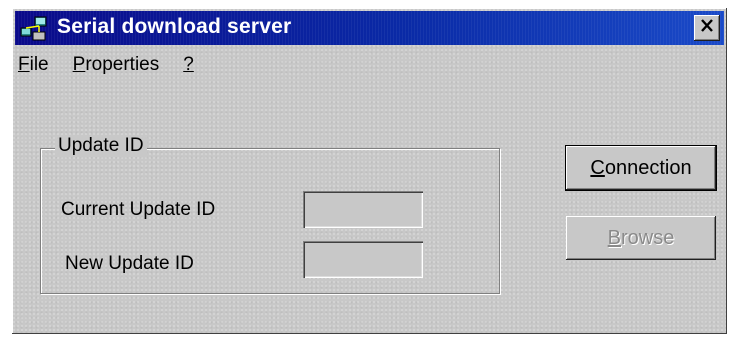 The height and width of the screenshot is (338, 731). What do you see at coordinates (129, 263) in the screenshot?
I see `new-update-id-label: New Update ID` at bounding box center [129, 263].